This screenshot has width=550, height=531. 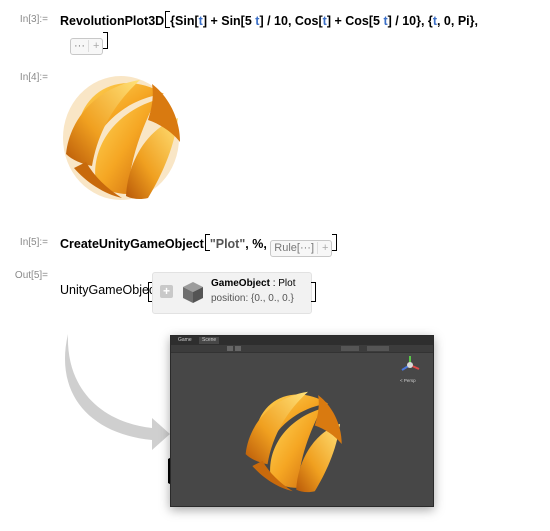 I want to click on cell-label-in5: In[5]:=, so click(x=33, y=242).